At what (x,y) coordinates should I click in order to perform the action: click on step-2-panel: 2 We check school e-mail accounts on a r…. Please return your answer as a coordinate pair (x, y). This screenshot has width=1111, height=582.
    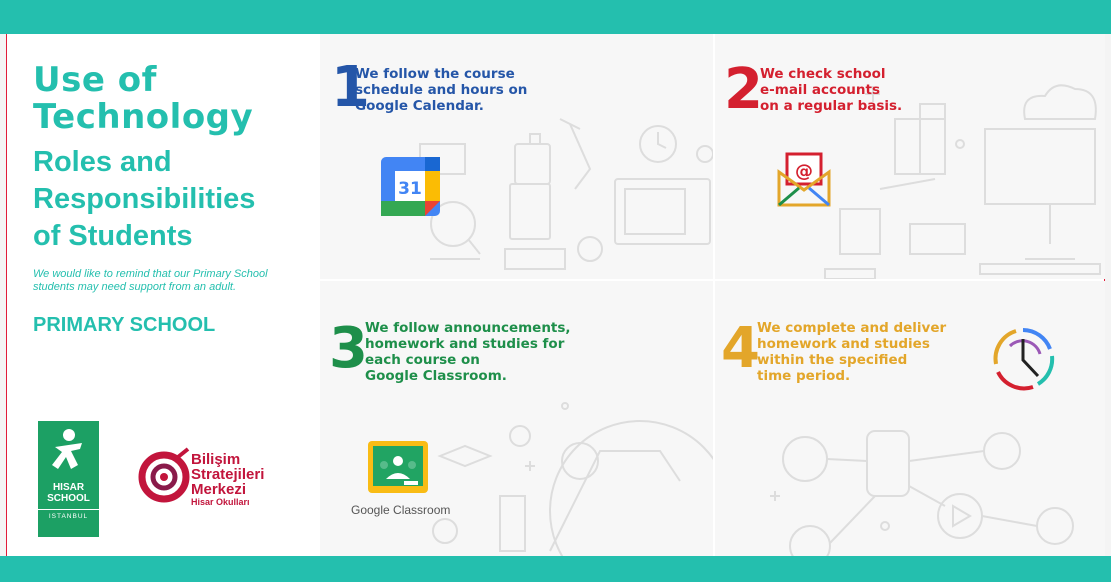
    Looking at the image, I should click on (910, 156).